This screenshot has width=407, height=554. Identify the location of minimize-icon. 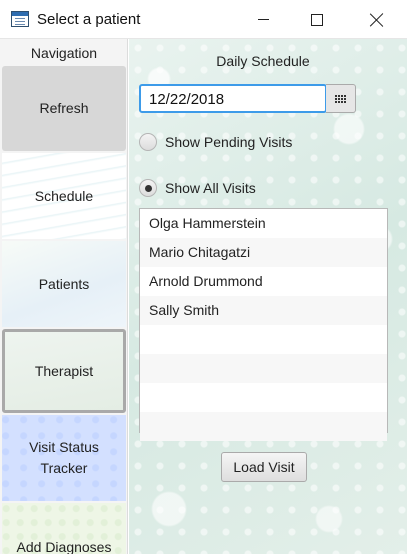
(263, 19).